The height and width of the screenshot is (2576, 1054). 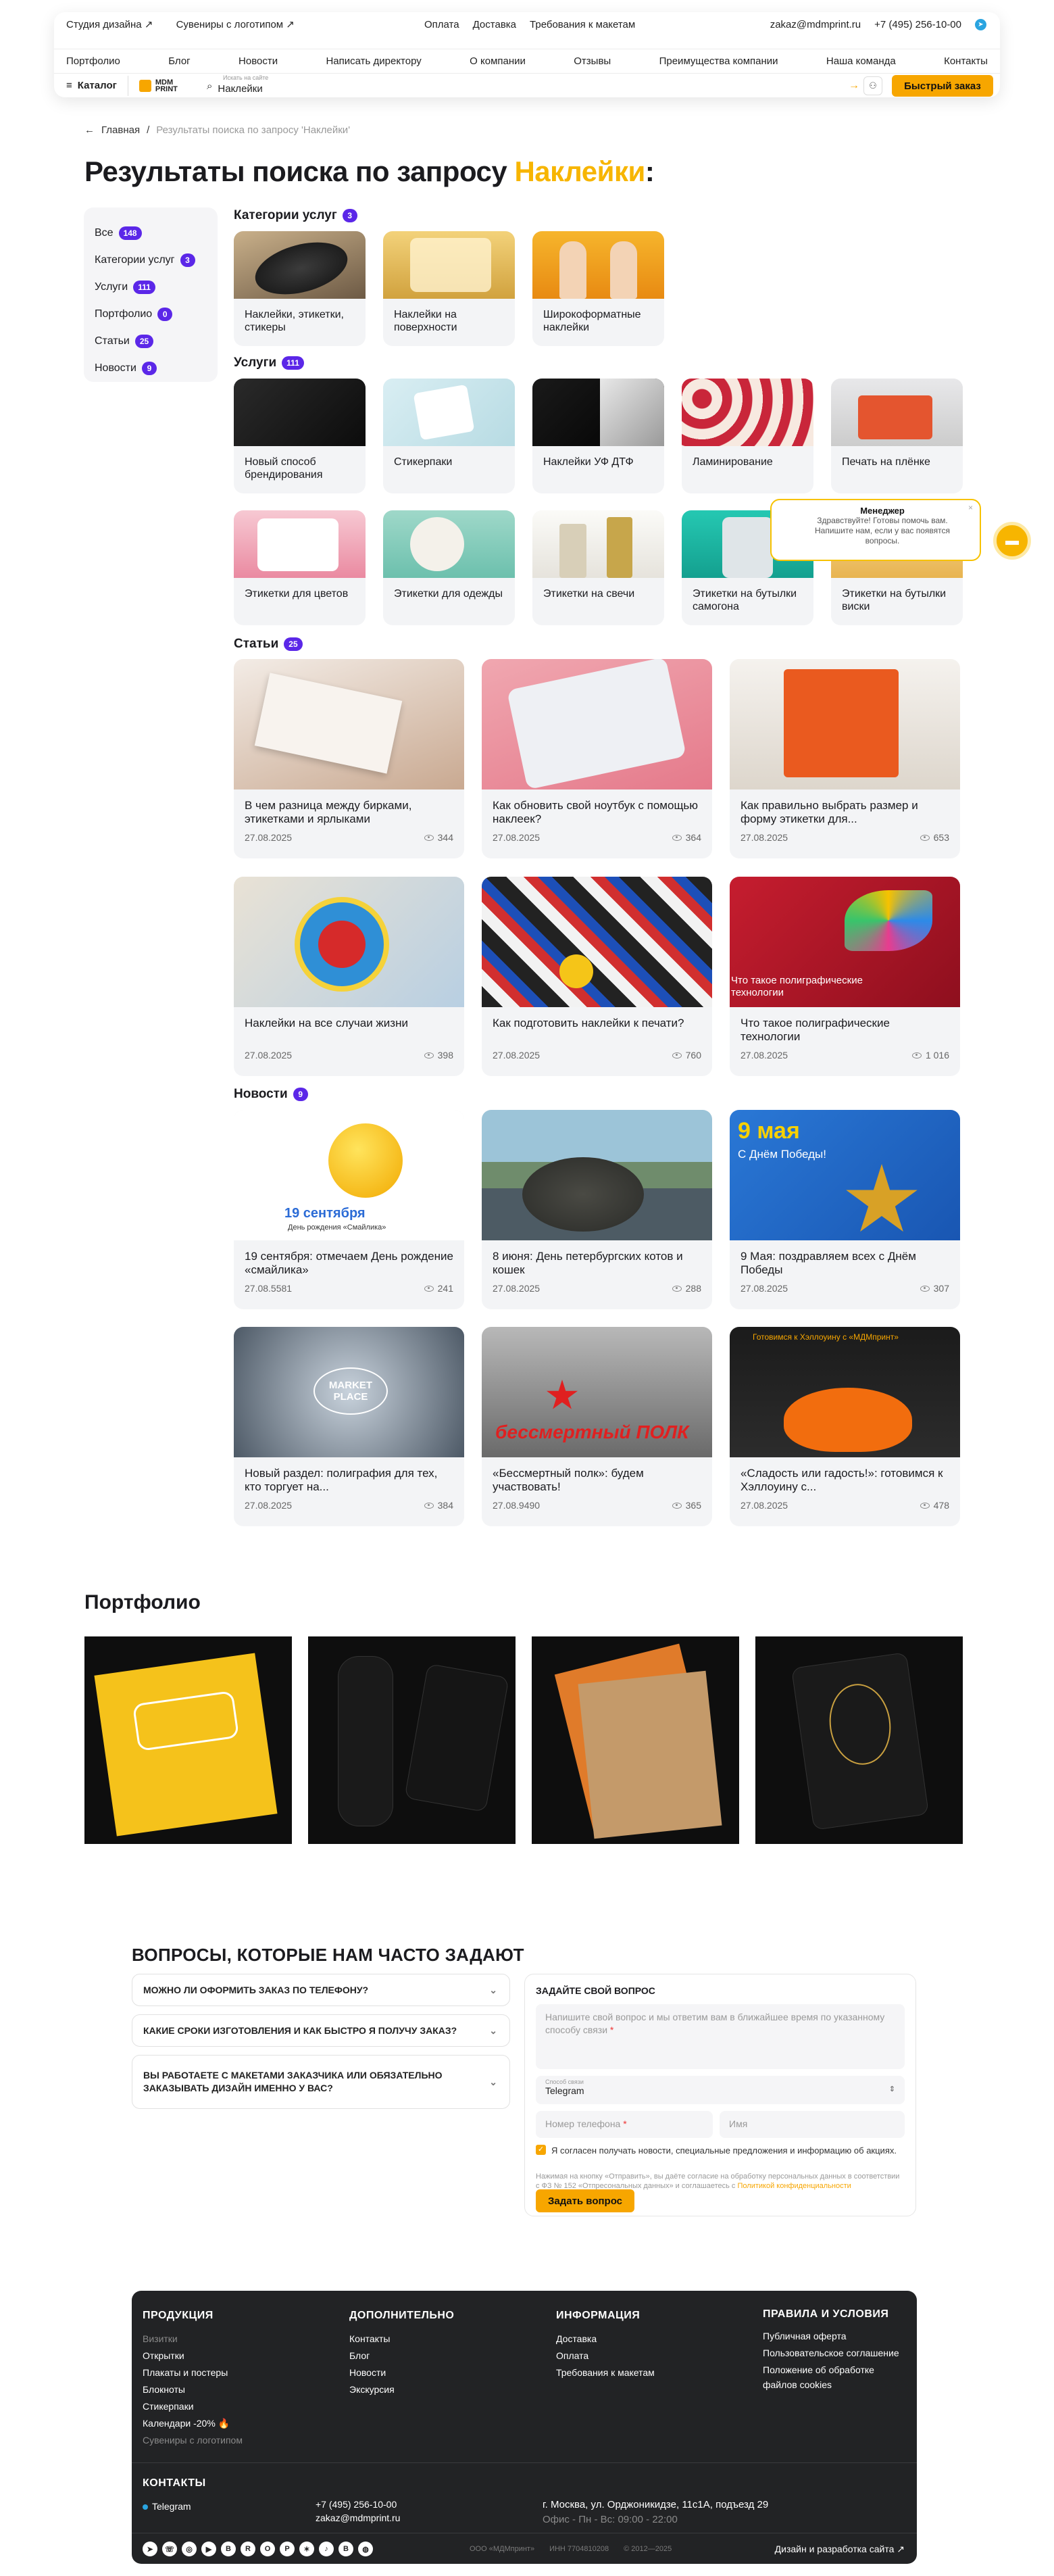 I want to click on delivery-link: Доставка, so click(x=494, y=24).